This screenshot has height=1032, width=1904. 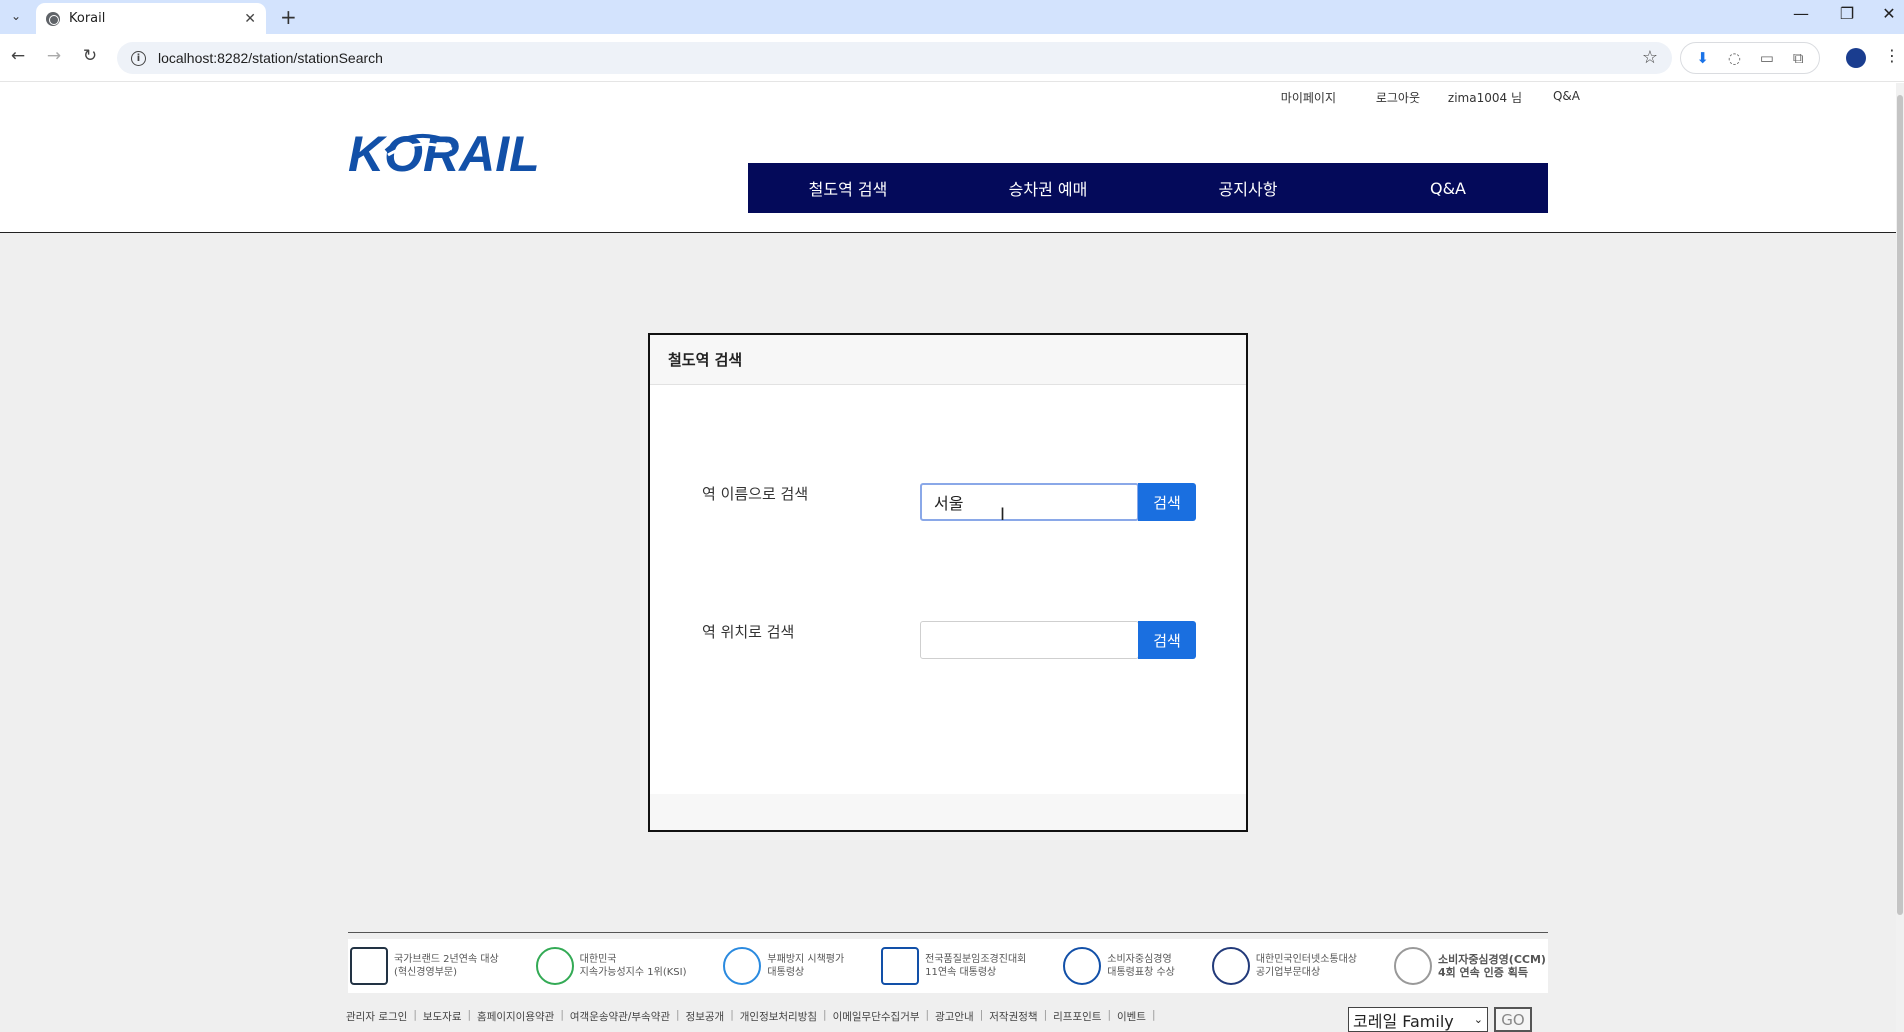 I want to click on footer-divider, so click(x=948, y=932).